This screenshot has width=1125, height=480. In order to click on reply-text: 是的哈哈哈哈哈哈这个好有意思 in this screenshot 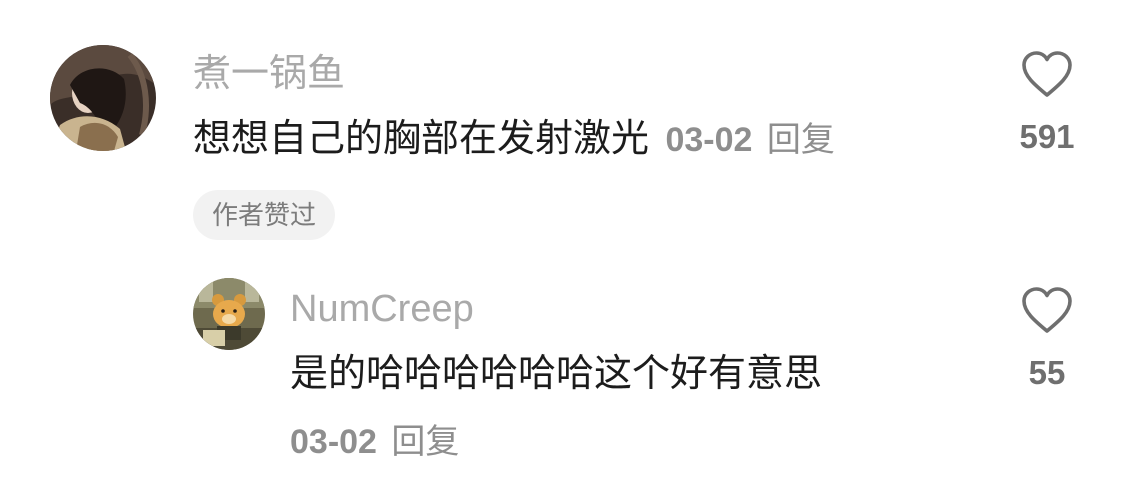, I will do `click(556, 374)`.